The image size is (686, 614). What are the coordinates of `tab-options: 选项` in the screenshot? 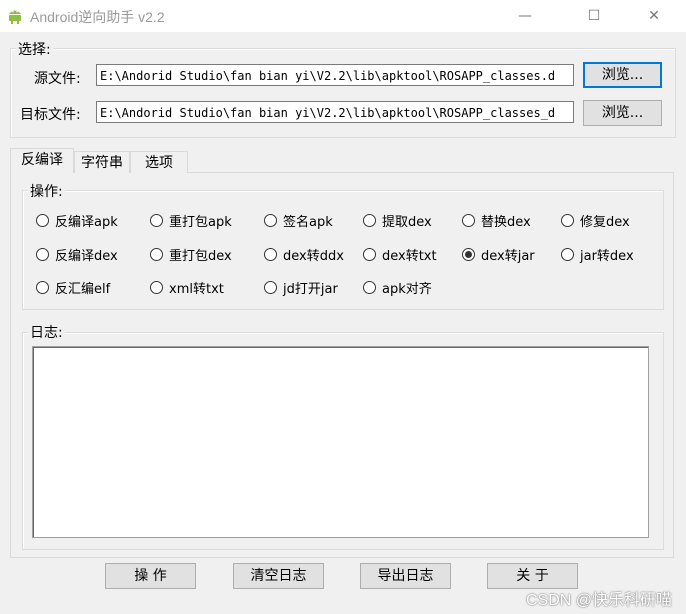 It's located at (159, 162).